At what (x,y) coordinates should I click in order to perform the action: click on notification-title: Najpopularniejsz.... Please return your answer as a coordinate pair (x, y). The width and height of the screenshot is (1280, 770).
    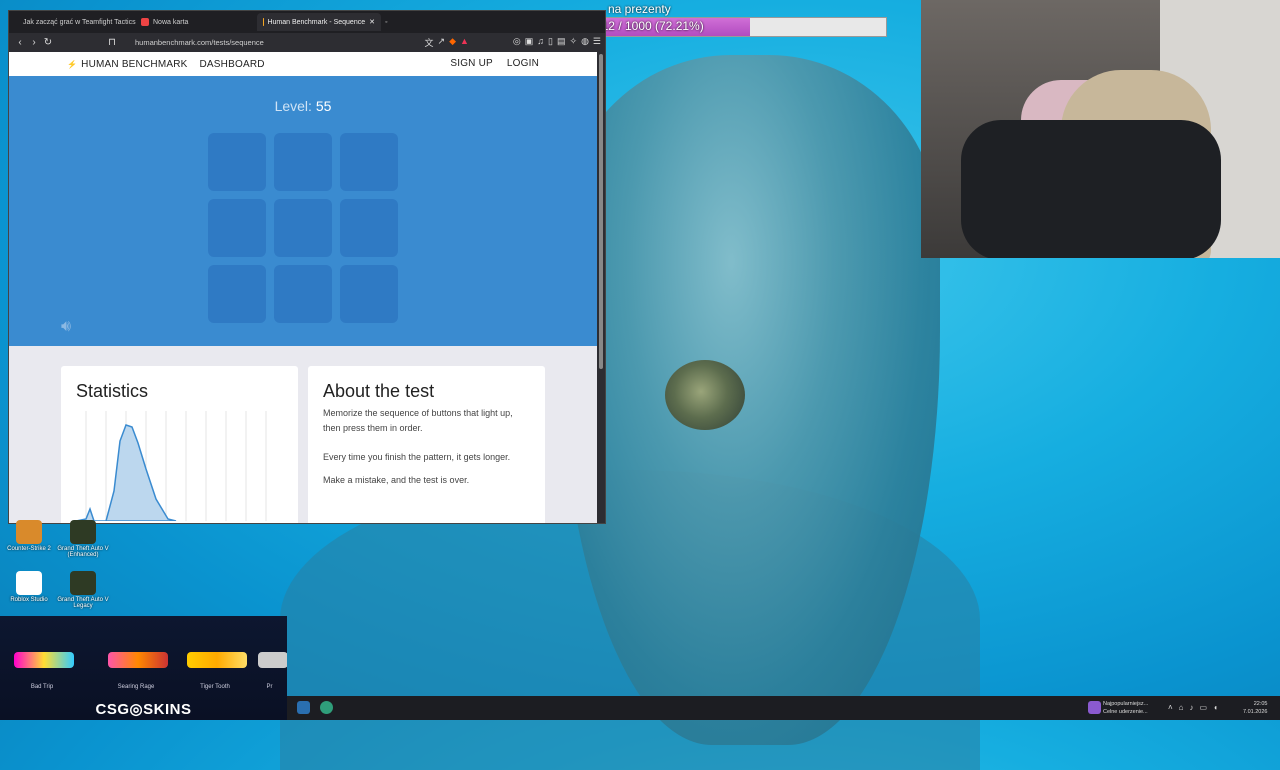
    Looking at the image, I should click on (1125, 704).